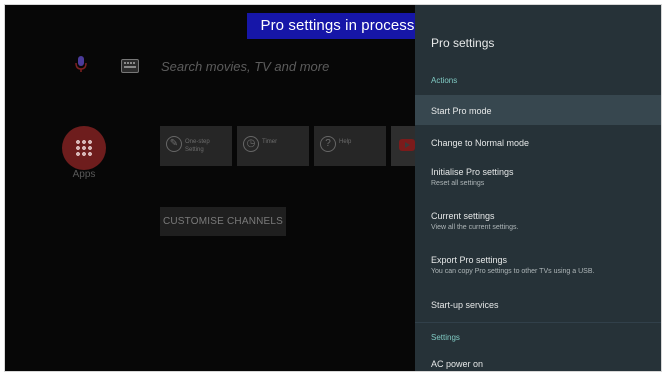  What do you see at coordinates (461, 111) in the screenshot?
I see `menu-item-title: Start Pro mode` at bounding box center [461, 111].